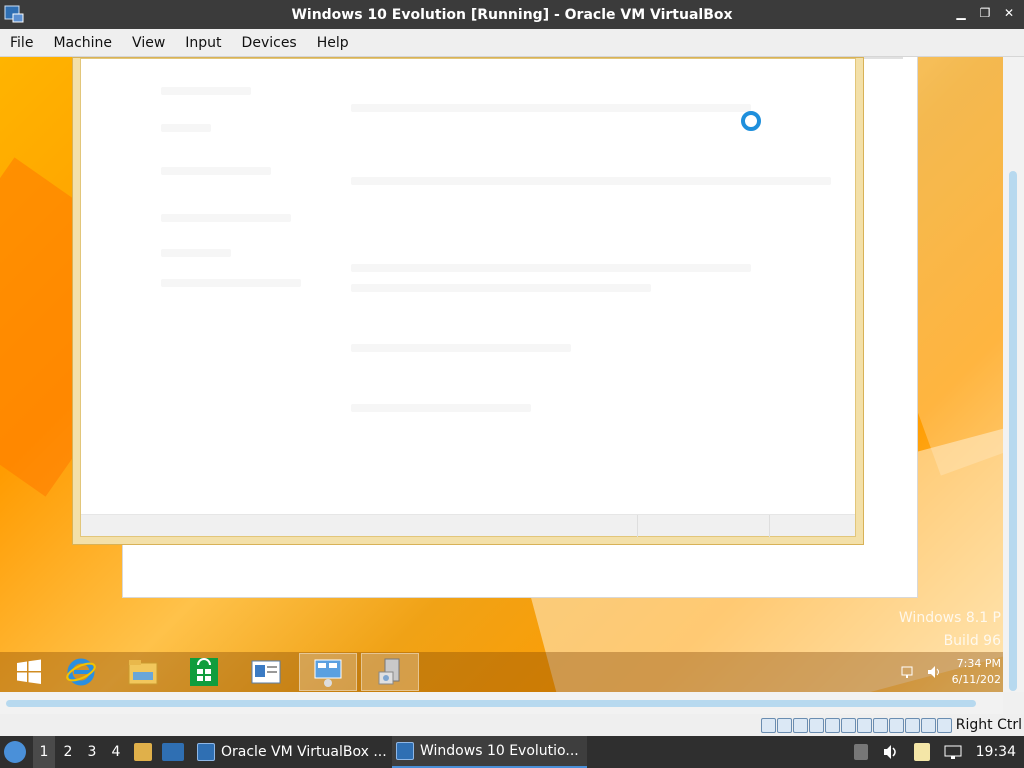  Describe the element at coordinates (82, 43) in the screenshot. I see `menu-machine: Machine` at that location.